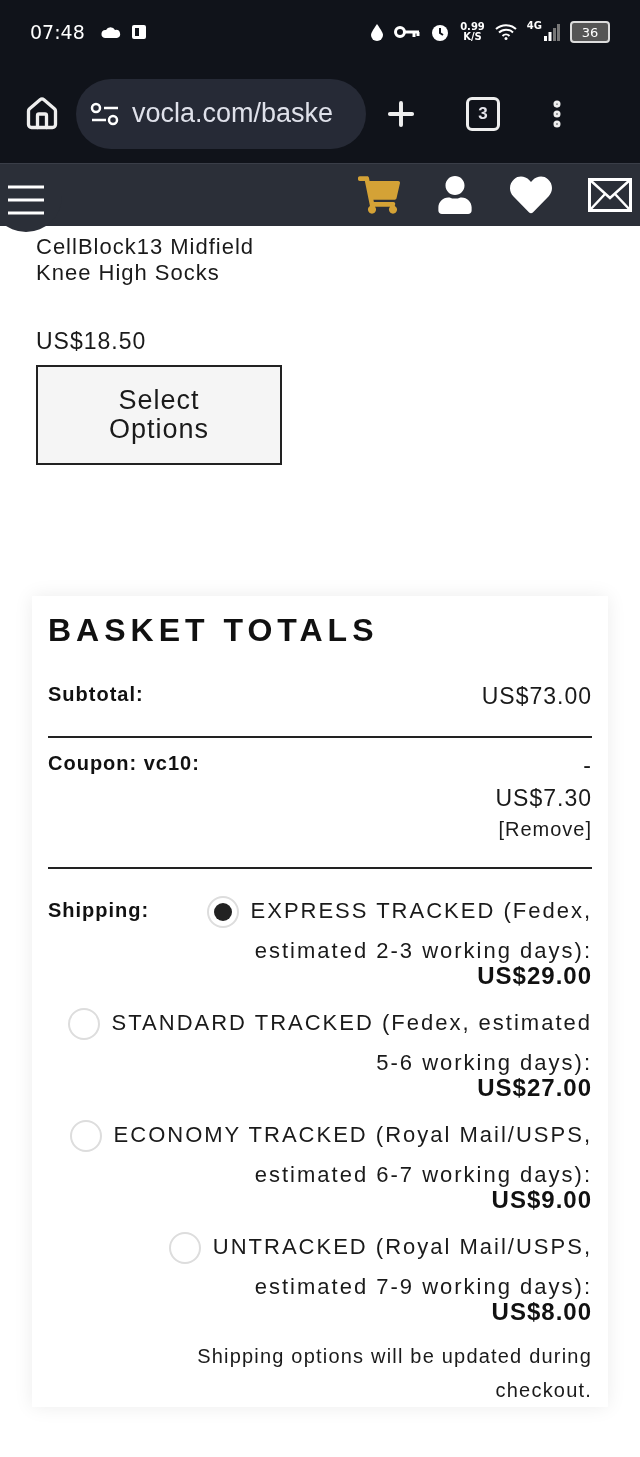 The height and width of the screenshot is (1457, 640). What do you see at coordinates (545, 829) in the screenshot?
I see `remove-coupon-link: [Remove]` at bounding box center [545, 829].